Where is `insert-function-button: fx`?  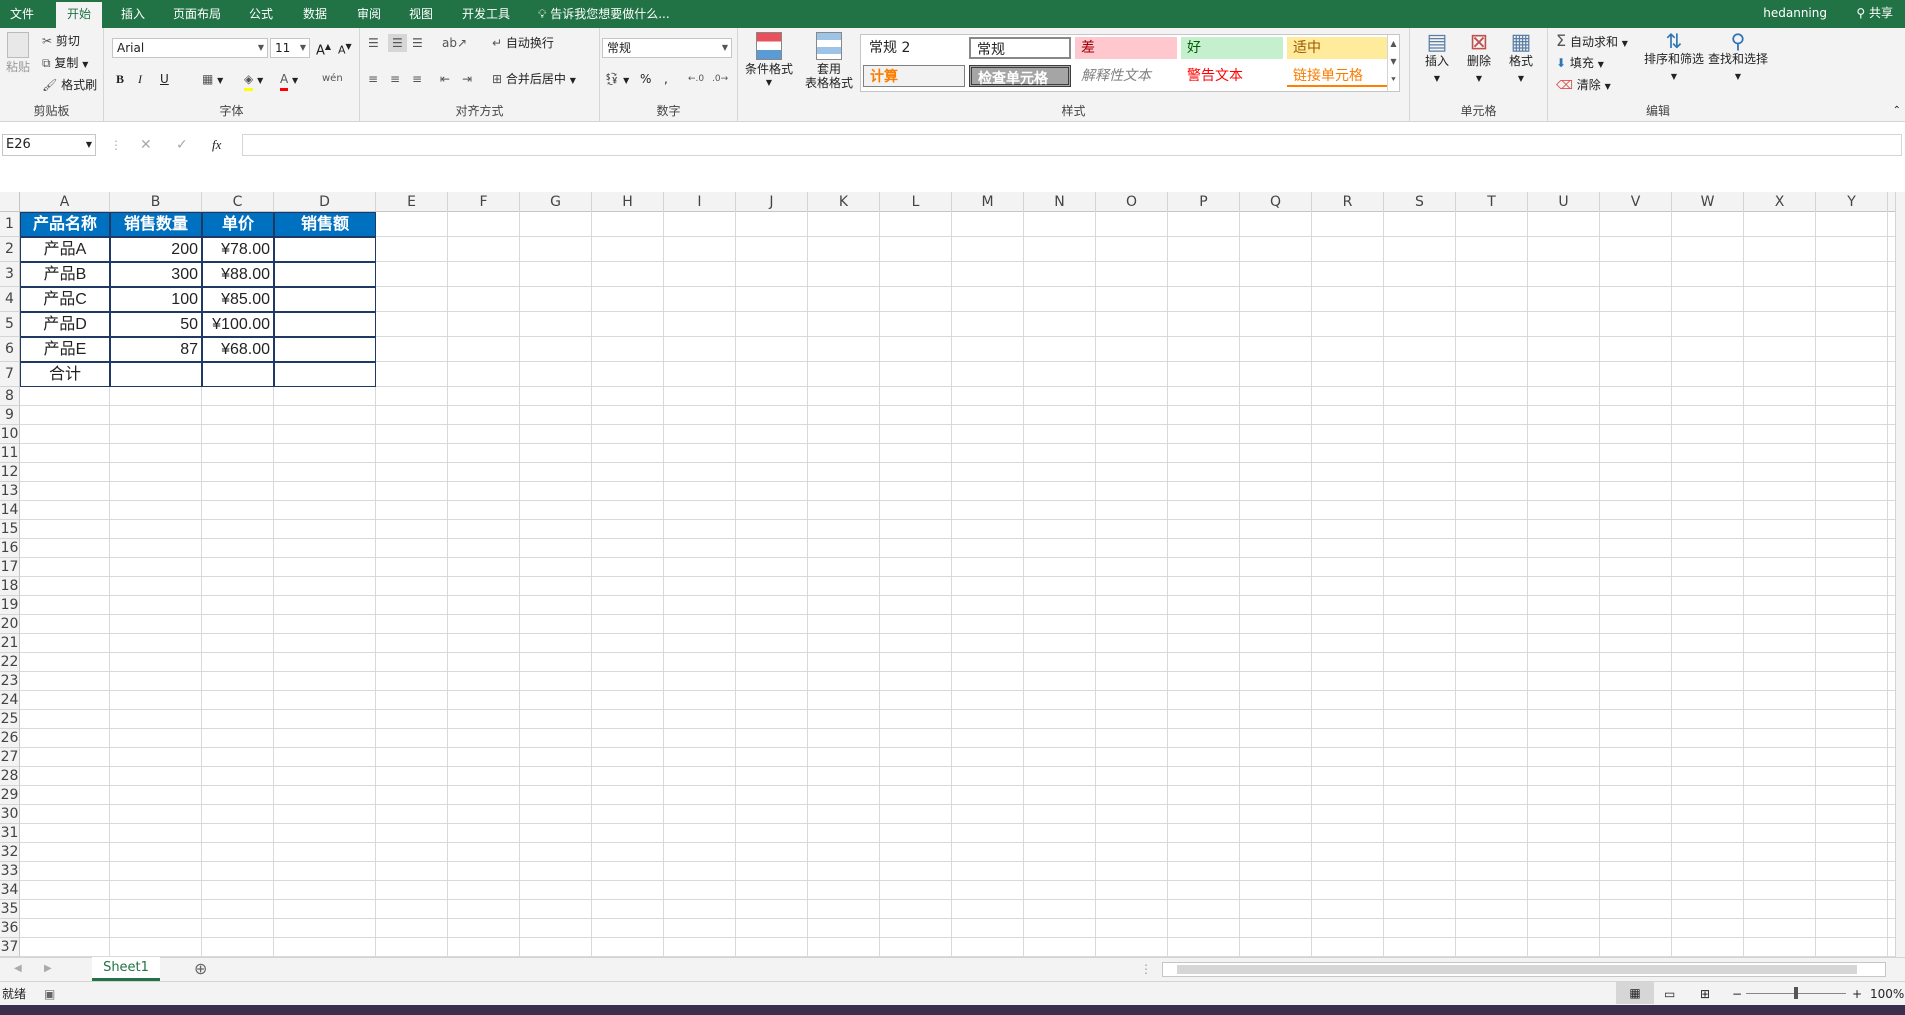
insert-function-button: fx is located at coordinates (216, 145).